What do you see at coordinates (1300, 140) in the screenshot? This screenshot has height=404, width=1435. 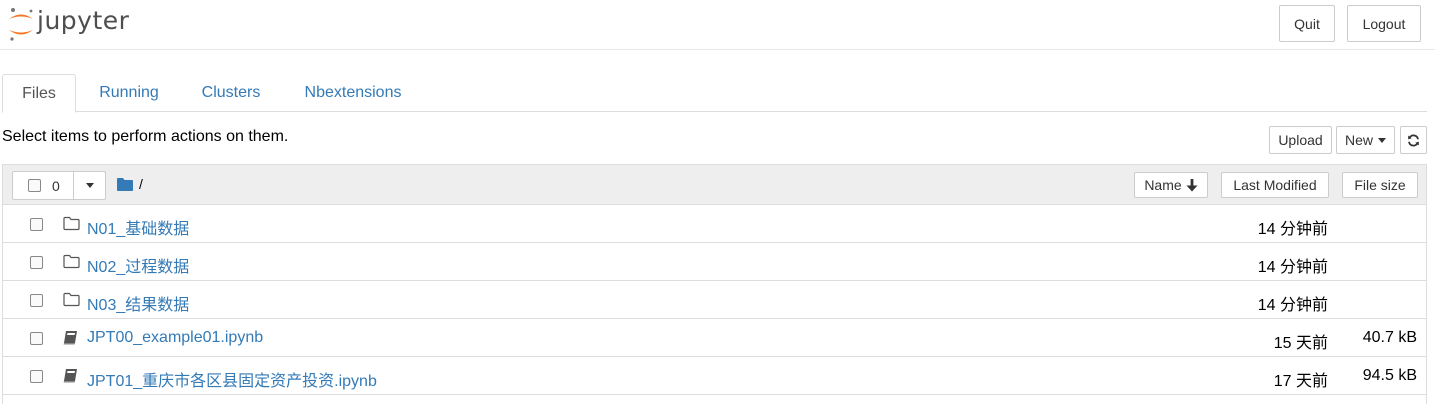 I see `upload-button: Upload` at bounding box center [1300, 140].